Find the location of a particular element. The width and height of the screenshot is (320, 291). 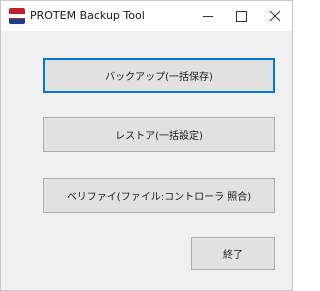

maximize-icon is located at coordinates (241, 16).